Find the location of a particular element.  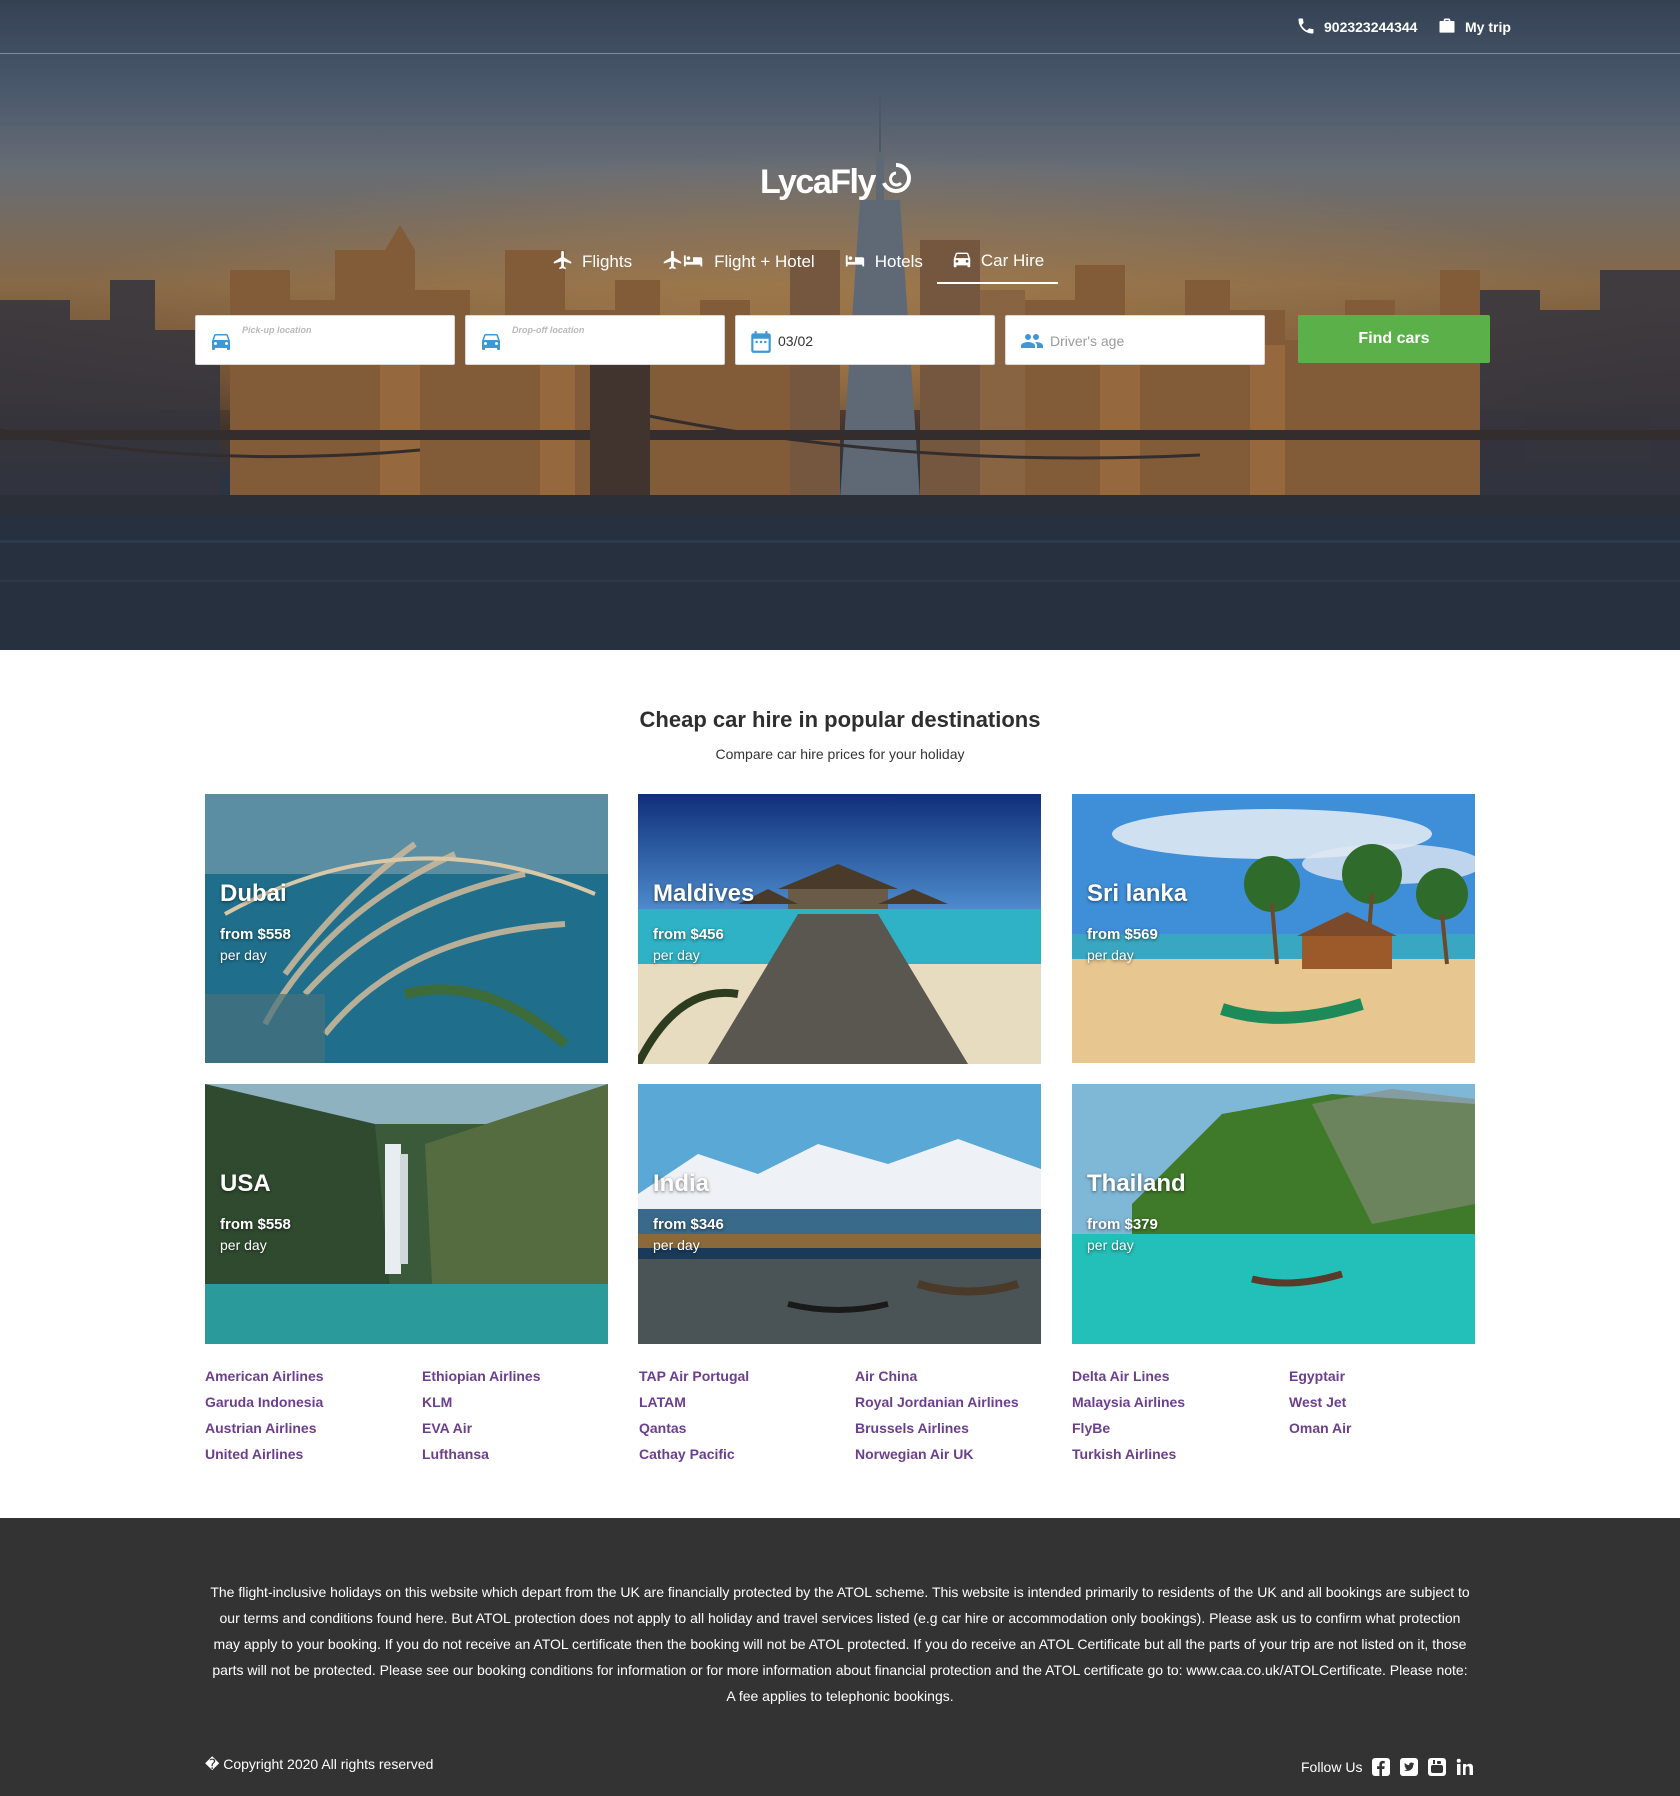

tab-flights-label: Flights is located at coordinates (607, 261).